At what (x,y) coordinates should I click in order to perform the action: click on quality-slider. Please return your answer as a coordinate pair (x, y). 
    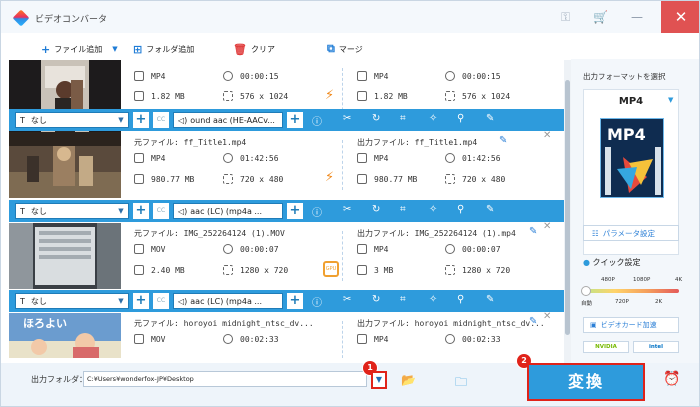
    Looking at the image, I should click on (631, 291).